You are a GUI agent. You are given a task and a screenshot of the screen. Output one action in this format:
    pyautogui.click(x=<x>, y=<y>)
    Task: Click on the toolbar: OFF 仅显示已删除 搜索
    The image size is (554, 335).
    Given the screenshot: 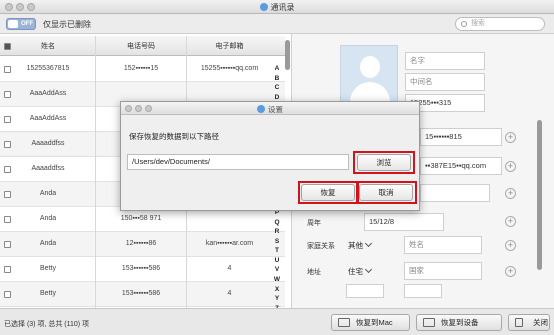 What is the action you would take?
    pyautogui.click(x=277, y=24)
    